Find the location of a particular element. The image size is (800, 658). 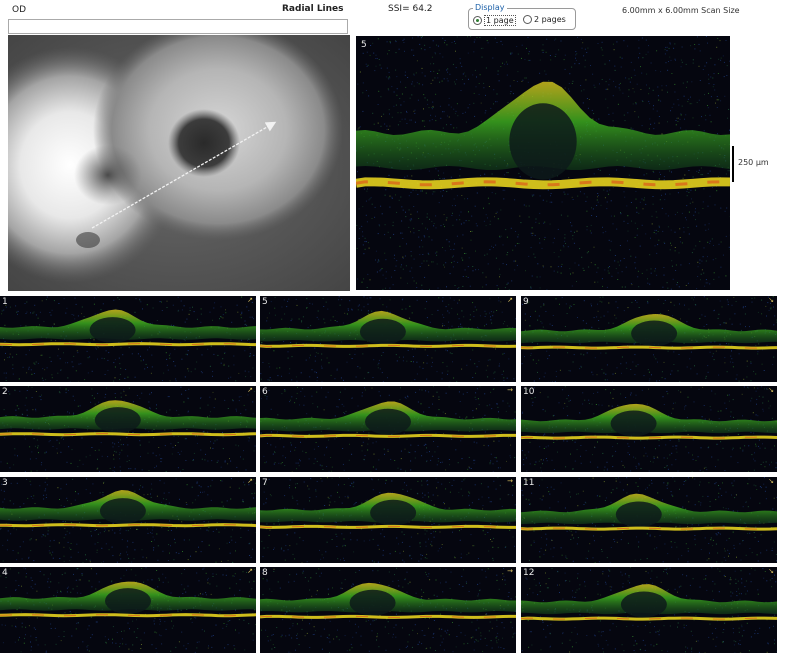

scale-bar-label: 250 µm is located at coordinates (753, 162).